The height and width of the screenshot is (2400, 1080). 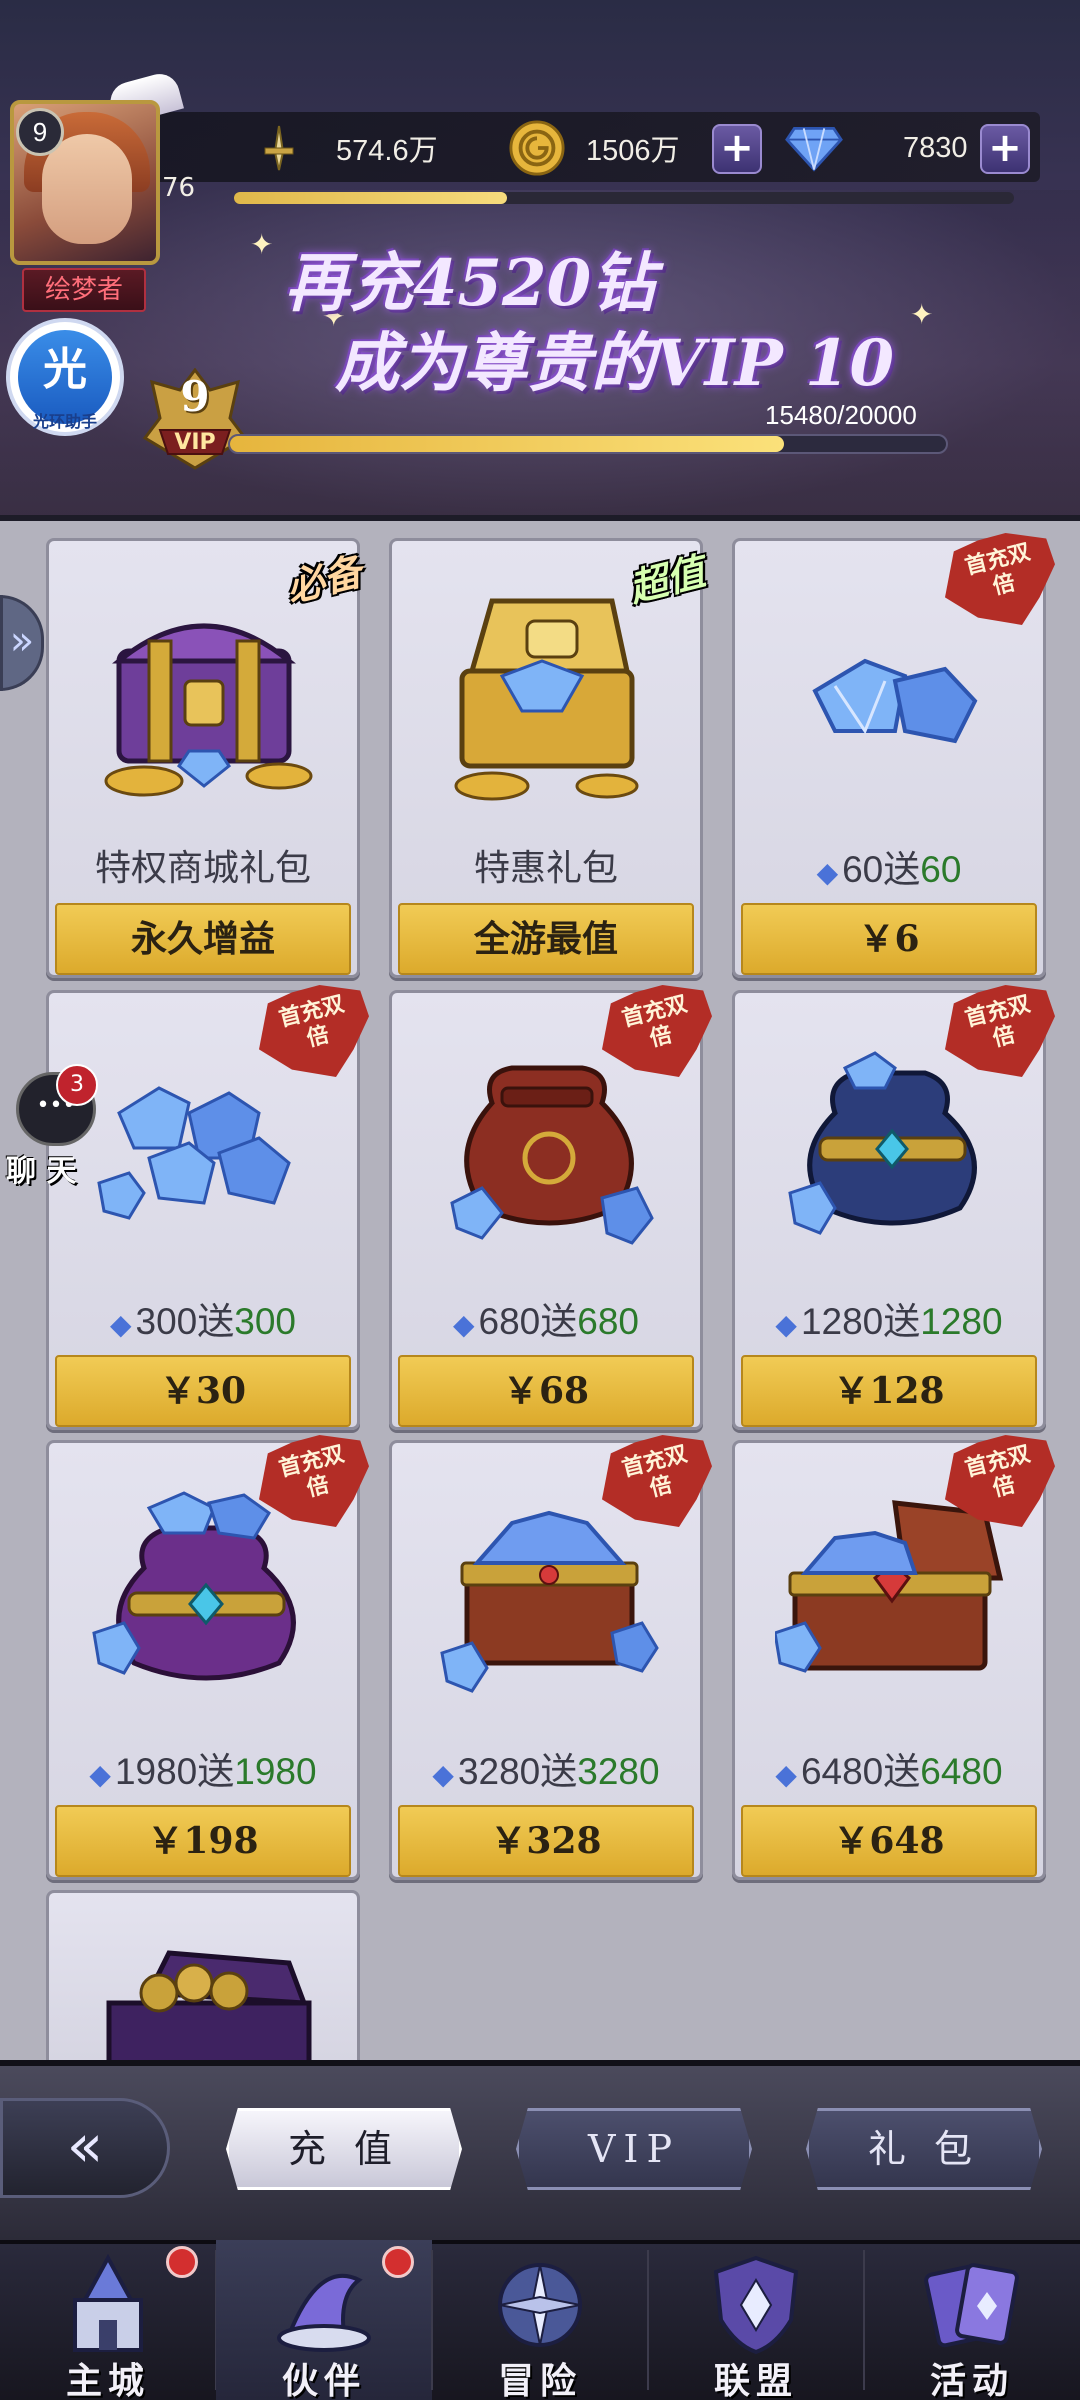 What do you see at coordinates (540, 2305) in the screenshot?
I see `compass-icon` at bounding box center [540, 2305].